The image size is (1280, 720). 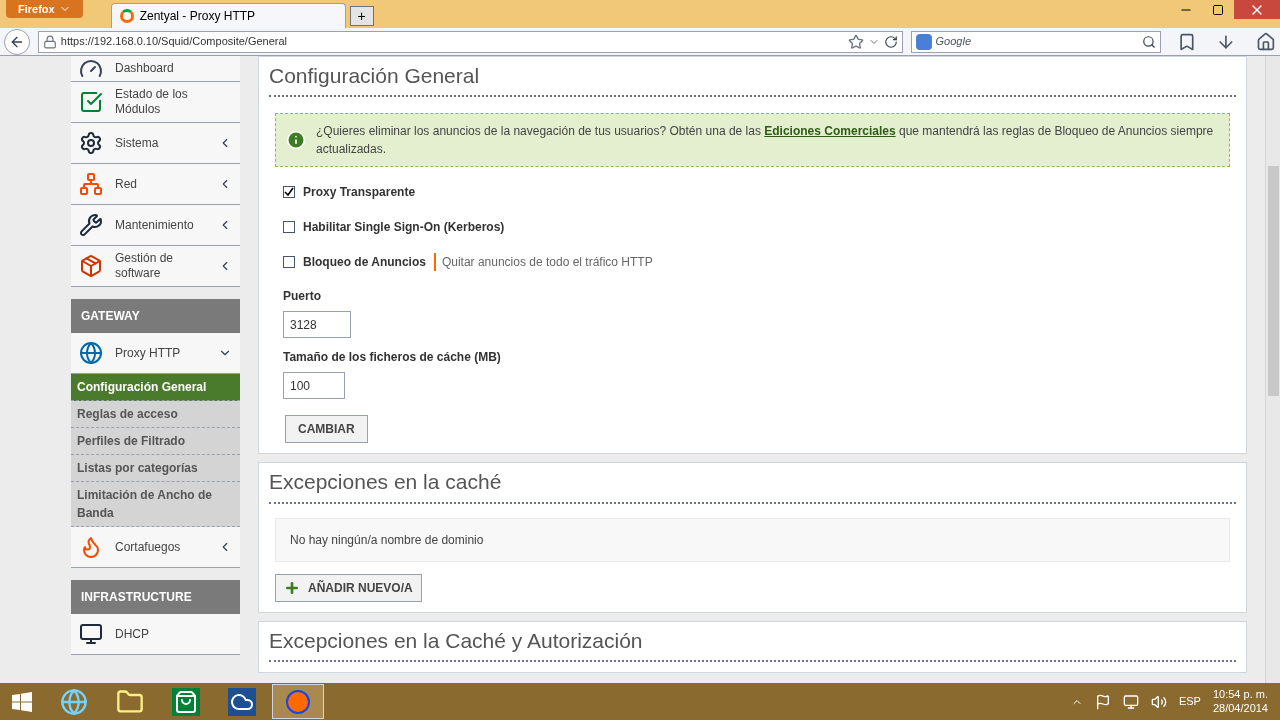 I want to click on address-bar: https://192.168.0.10/Squid/Composite/General, so click(x=470, y=41).